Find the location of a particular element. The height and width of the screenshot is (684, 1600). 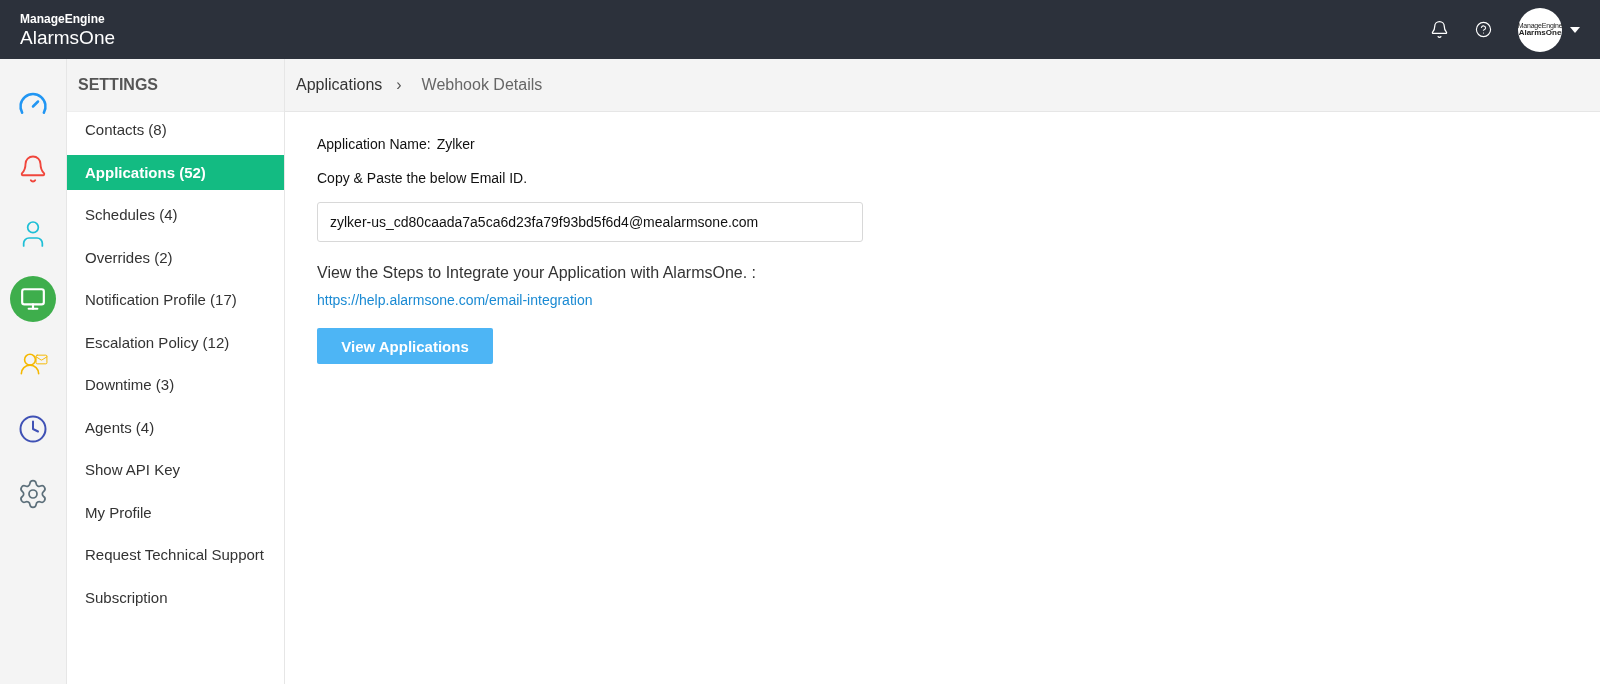

email-field: zylker-us_cd80caada7a5ca6d23fa79f93bd5f6d4@mealarmsone.com is located at coordinates (590, 222).